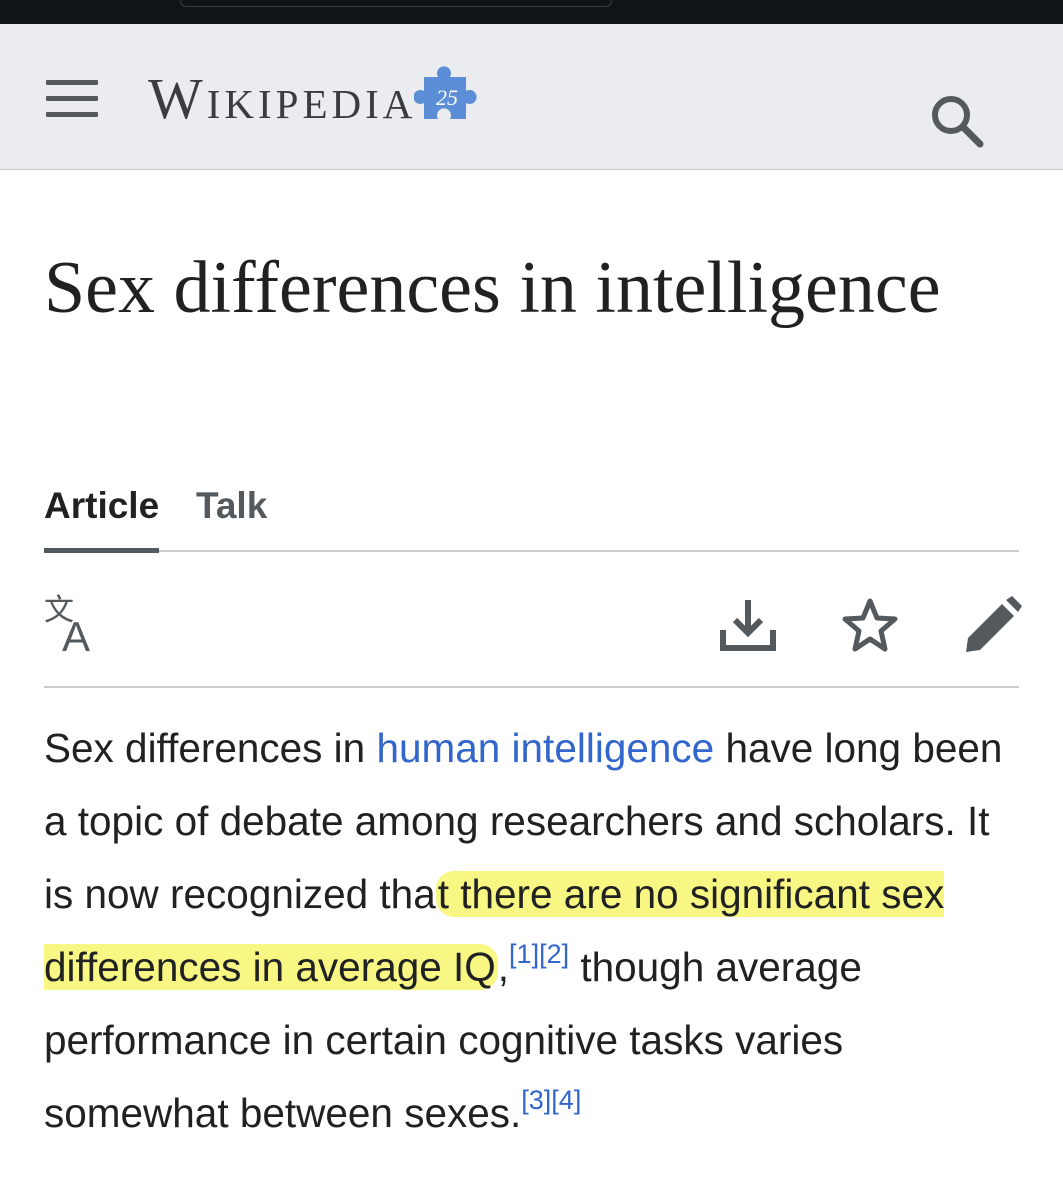 The image size is (1063, 1200). What do you see at coordinates (533, 620) in the screenshot?
I see `page-actions-toolbar: 文 A` at bounding box center [533, 620].